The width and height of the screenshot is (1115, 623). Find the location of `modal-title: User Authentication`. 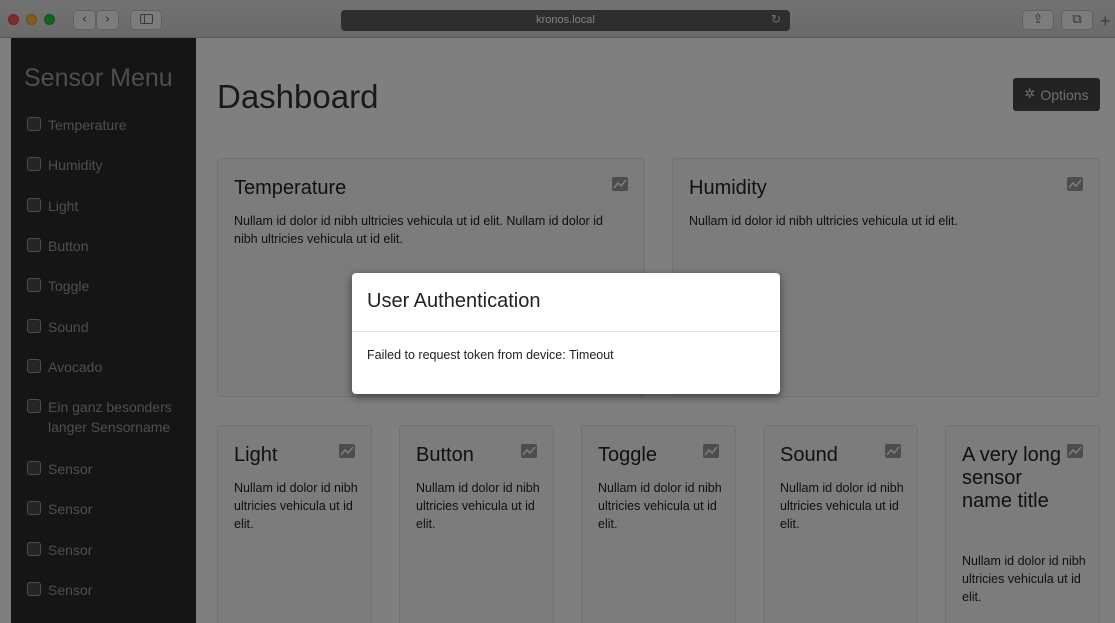

modal-title: User Authentication is located at coordinates (454, 301).